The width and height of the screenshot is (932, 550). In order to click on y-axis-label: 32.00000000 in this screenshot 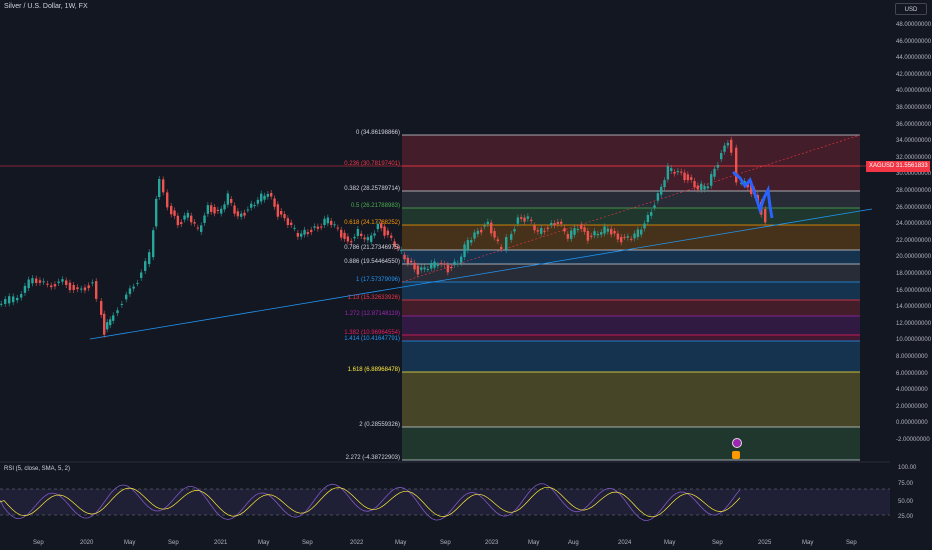, I will do `click(914, 157)`.